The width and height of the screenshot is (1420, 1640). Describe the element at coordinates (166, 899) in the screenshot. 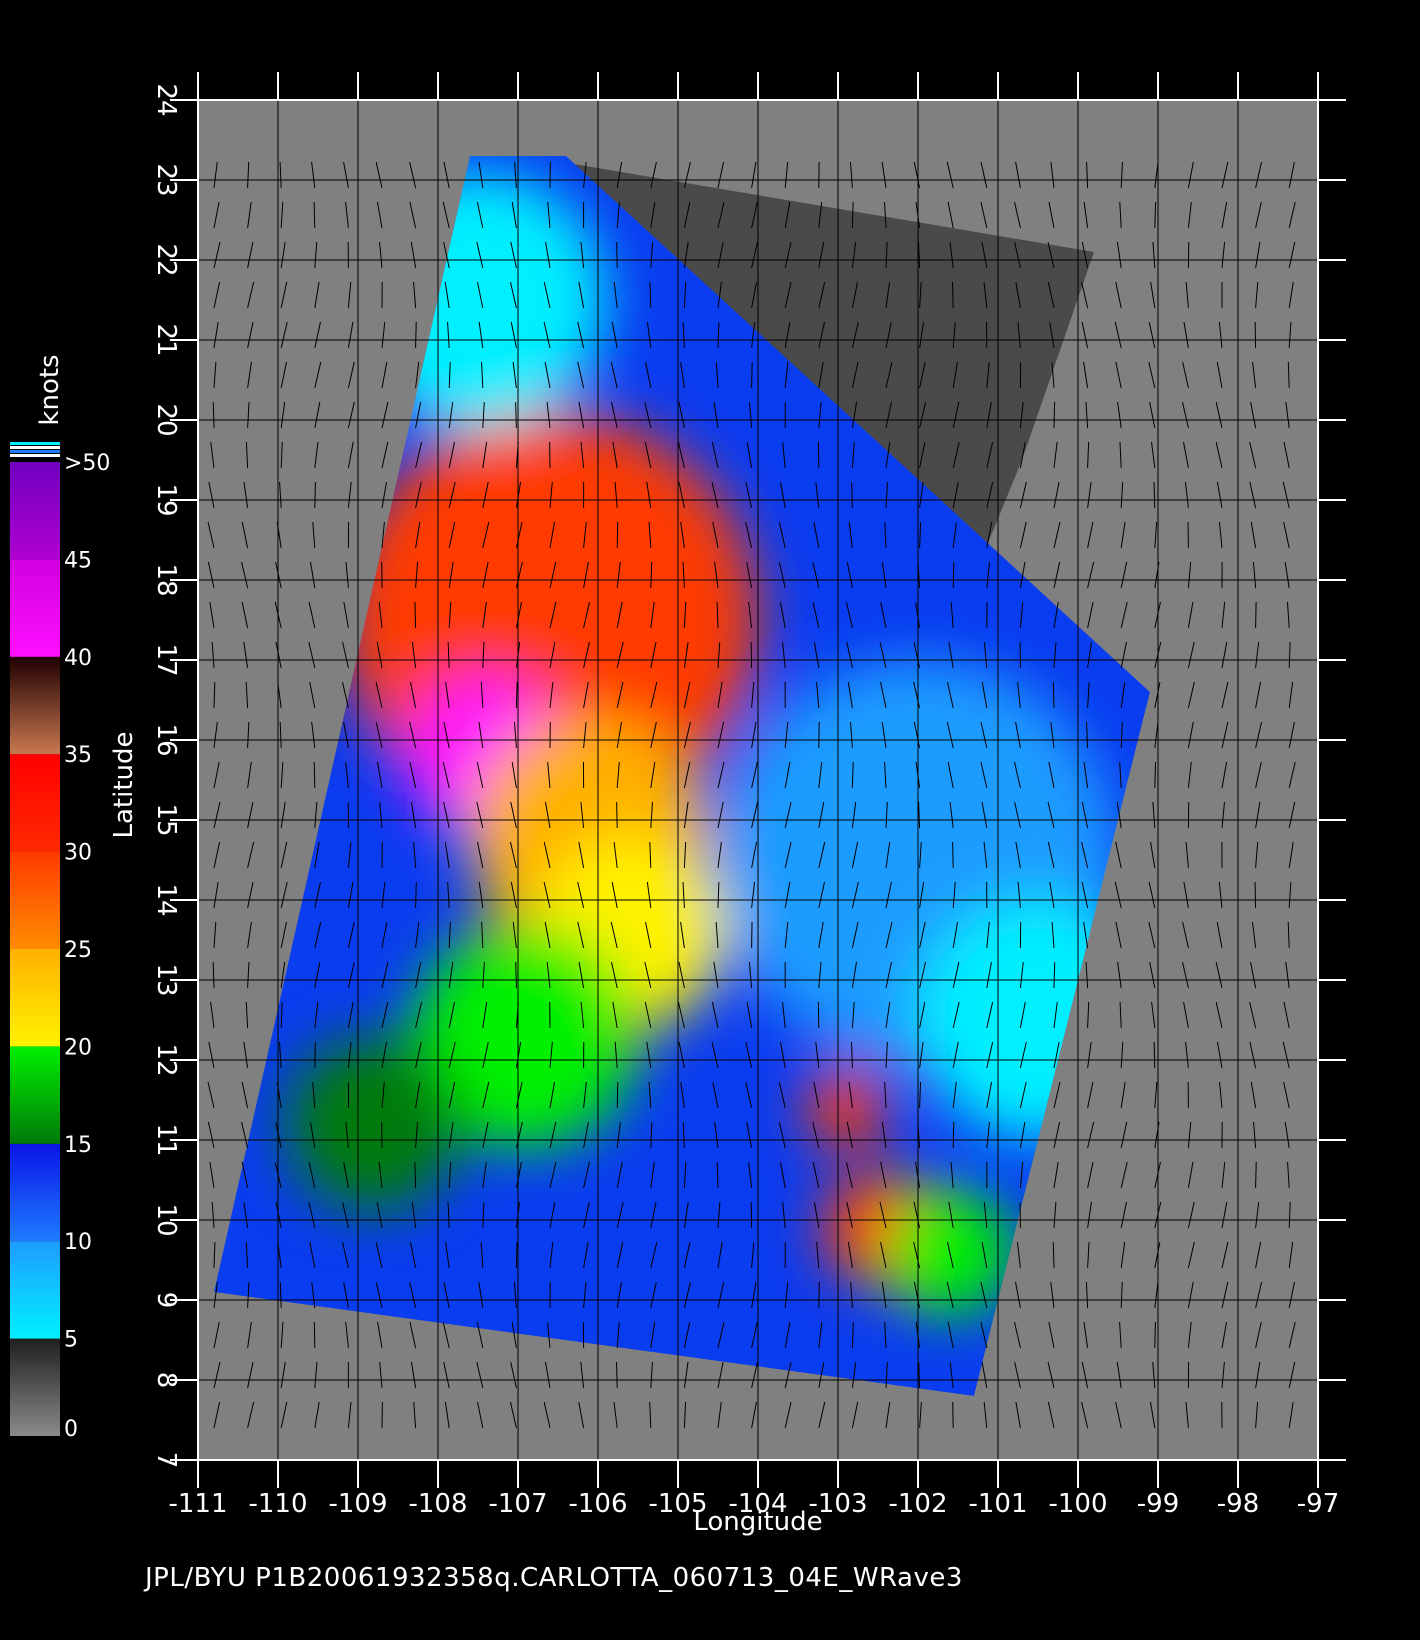

I see `lat-tick-label: 14` at that location.